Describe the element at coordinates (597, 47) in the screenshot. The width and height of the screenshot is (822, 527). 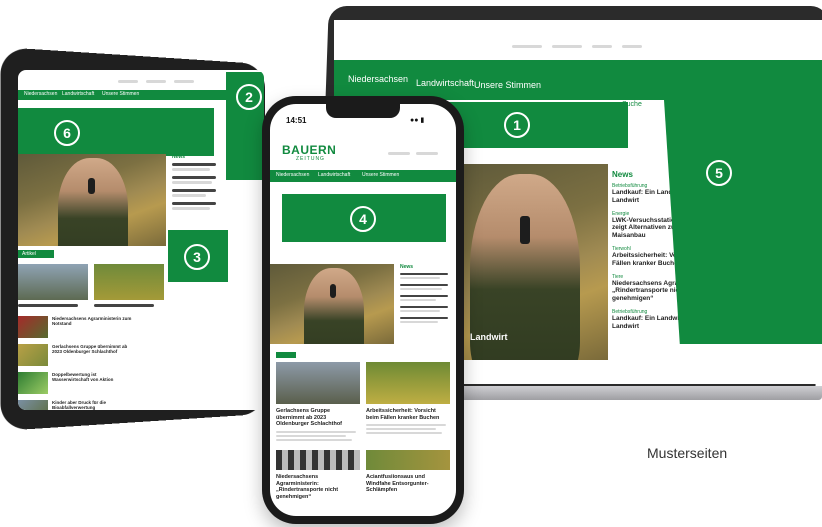
I see `laptop-utility-bar` at that location.